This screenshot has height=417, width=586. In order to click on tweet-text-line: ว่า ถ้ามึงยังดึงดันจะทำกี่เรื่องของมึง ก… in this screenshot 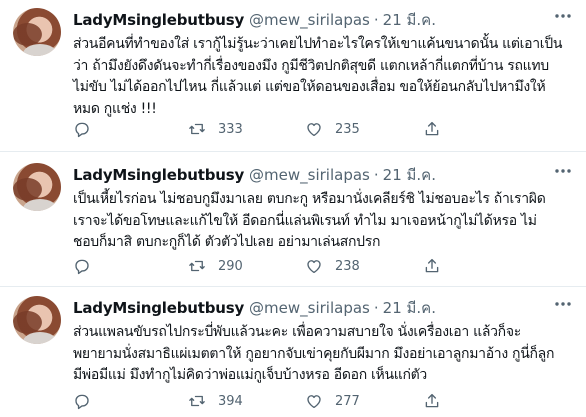, I will do `click(311, 65)`.